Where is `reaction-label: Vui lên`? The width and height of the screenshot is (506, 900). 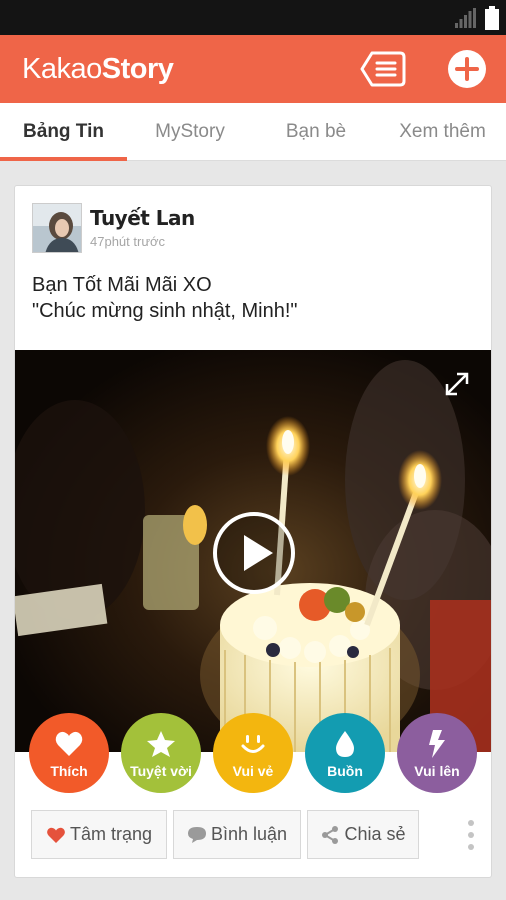 reaction-label: Vui lên is located at coordinates (437, 771).